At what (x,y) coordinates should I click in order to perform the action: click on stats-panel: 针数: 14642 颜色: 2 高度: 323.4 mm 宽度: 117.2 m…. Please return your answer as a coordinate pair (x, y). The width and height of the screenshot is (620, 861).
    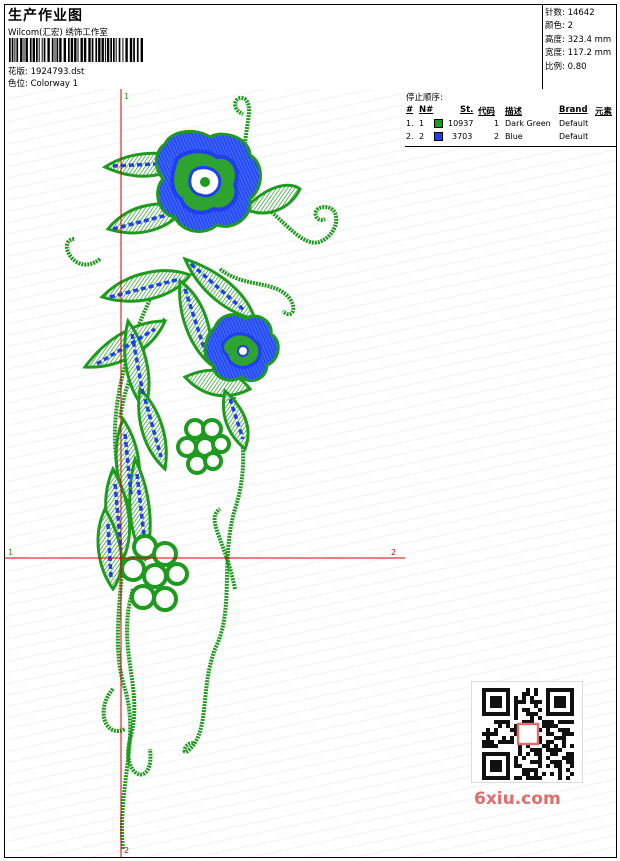
    Looking at the image, I should click on (579, 47).